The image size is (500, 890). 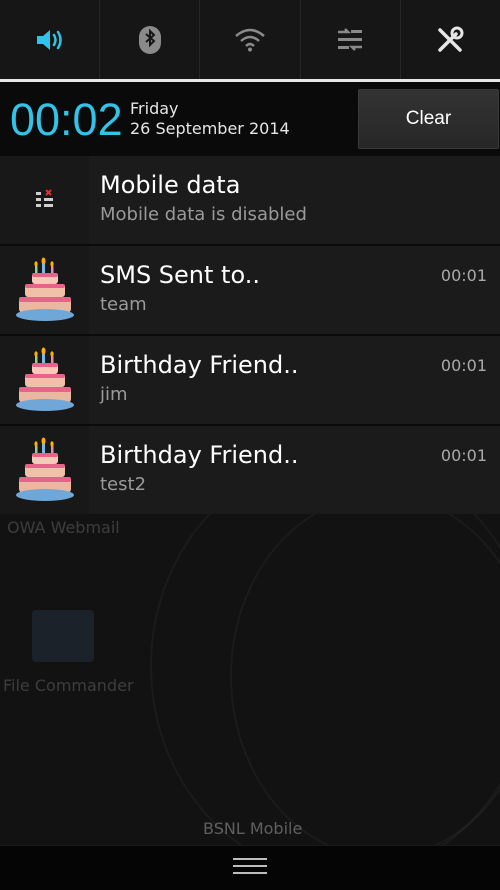 I want to click on sound-toggle, so click(x=50, y=39).